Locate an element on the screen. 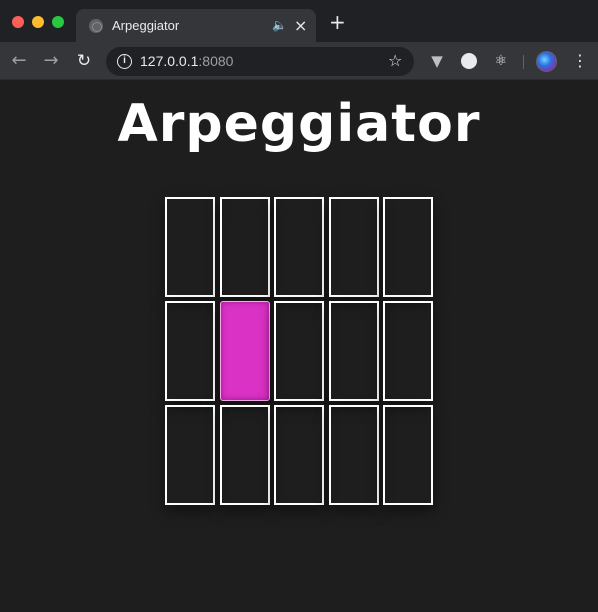 Image resolution: width=598 pixels, height=612 pixels. url-host: 127.0.0.1 is located at coordinates (169, 61).